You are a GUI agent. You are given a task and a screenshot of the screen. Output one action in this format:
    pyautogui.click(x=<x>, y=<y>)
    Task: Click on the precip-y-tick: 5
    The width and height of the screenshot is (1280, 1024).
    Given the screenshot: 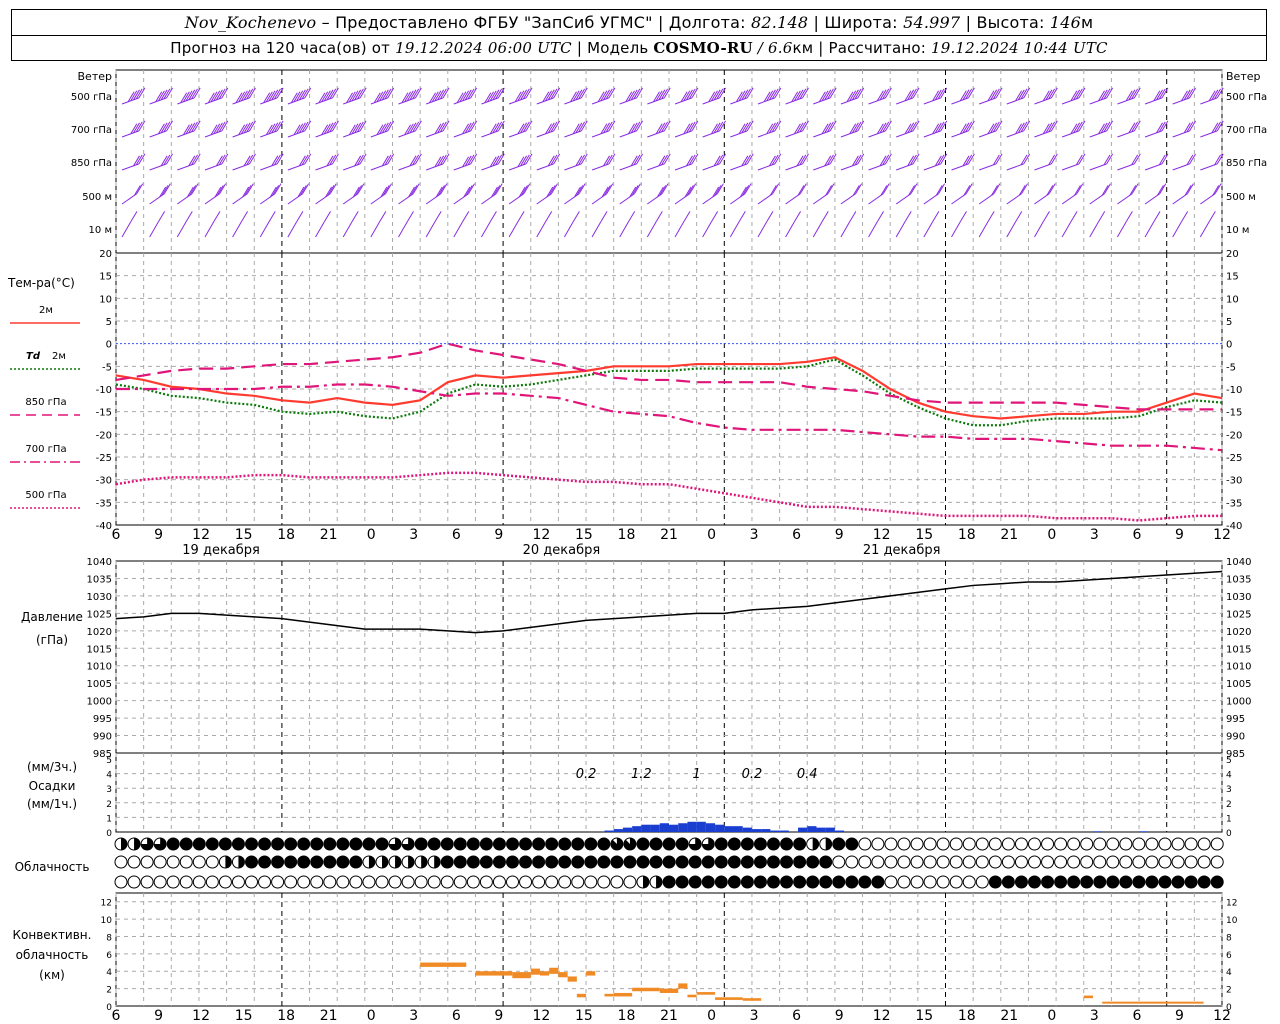 What is the action you would take?
    pyautogui.click(x=109, y=761)
    